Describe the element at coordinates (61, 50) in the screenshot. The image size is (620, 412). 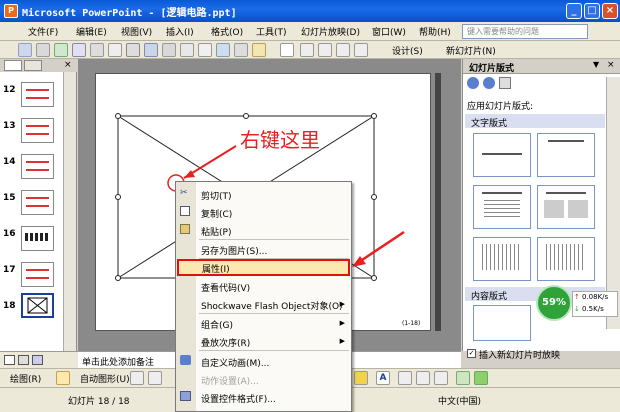
I see `button-tool-icon` at that location.